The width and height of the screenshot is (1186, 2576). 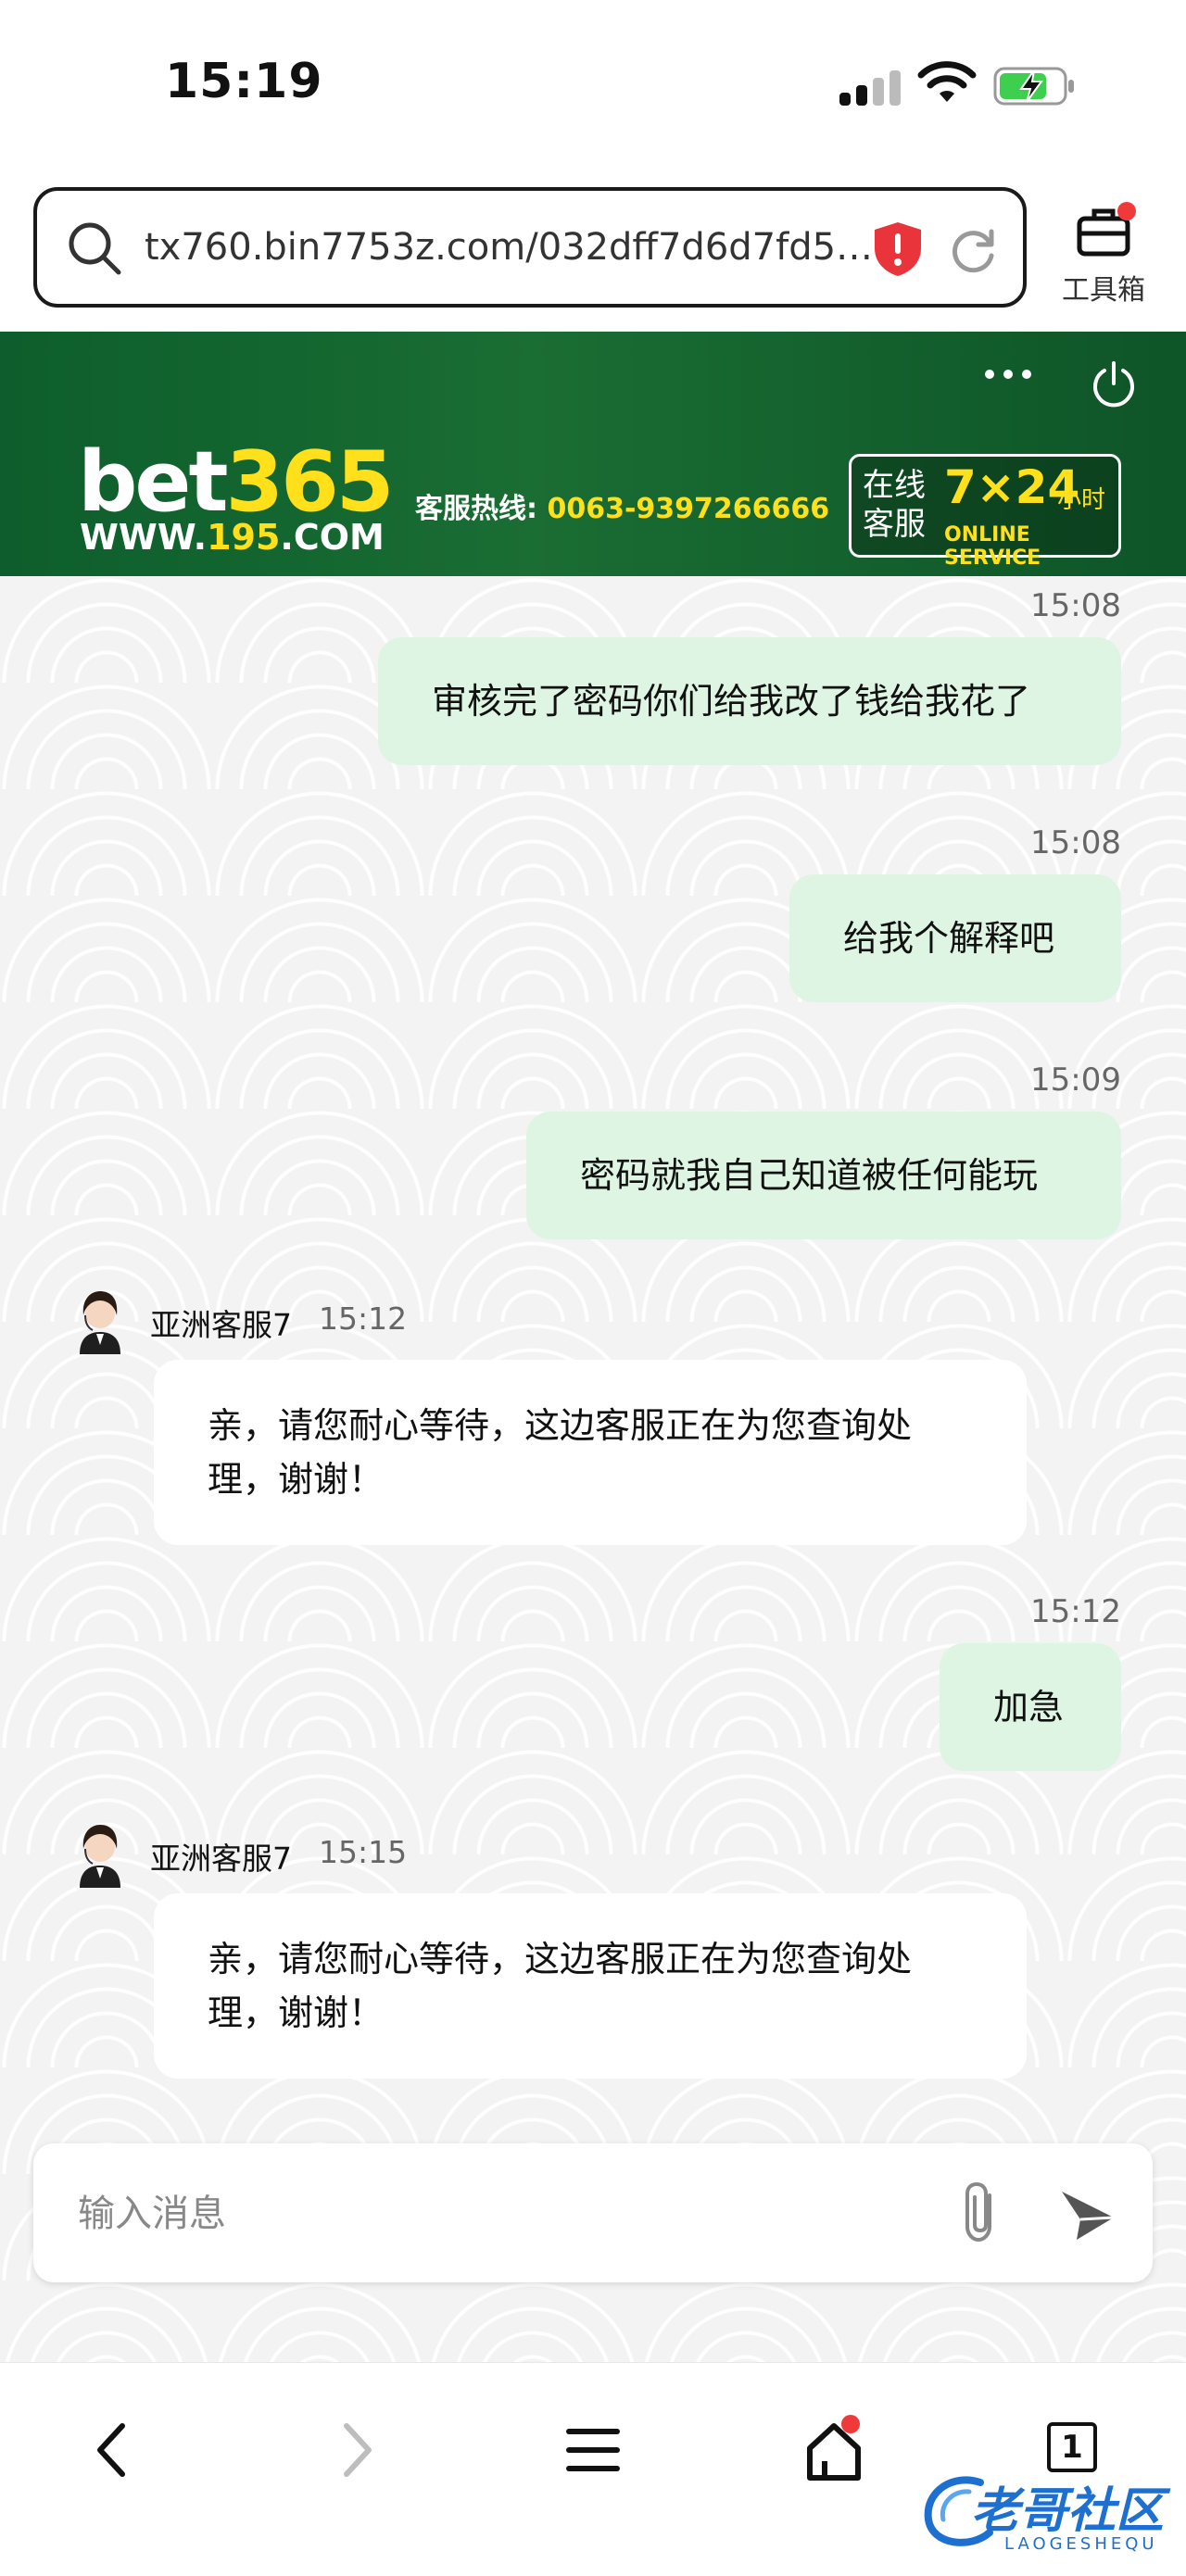 What do you see at coordinates (1087, 2215) in the screenshot?
I see `send-icon` at bounding box center [1087, 2215].